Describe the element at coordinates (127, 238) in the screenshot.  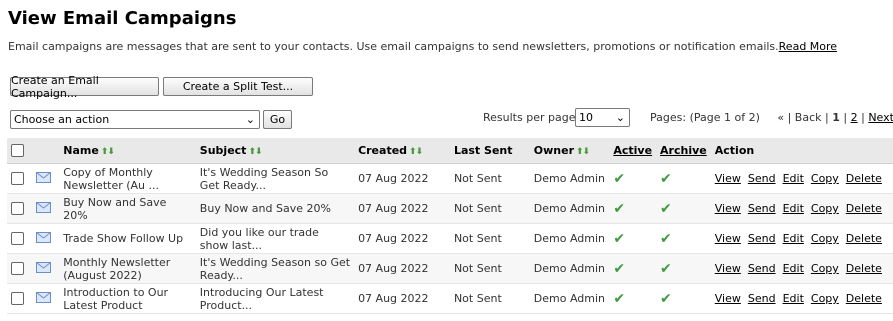
I see `campaign-name: Trade Show Follow Up` at that location.